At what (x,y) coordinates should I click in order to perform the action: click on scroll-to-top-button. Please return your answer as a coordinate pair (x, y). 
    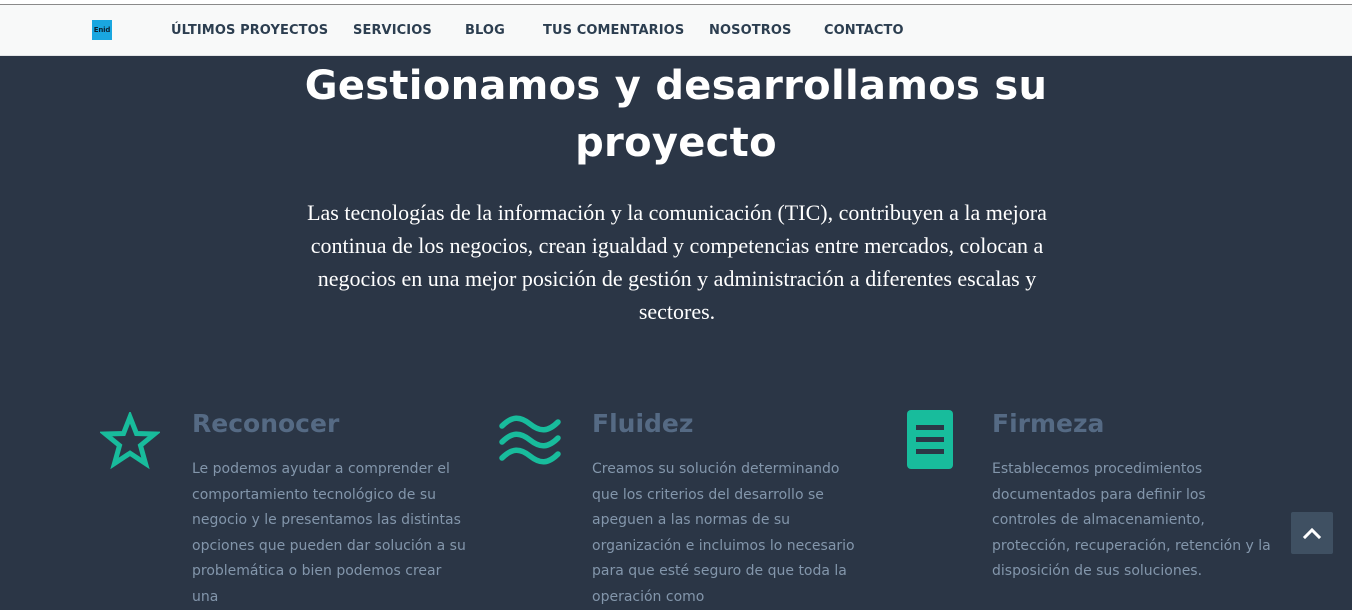
    Looking at the image, I should click on (1312, 533).